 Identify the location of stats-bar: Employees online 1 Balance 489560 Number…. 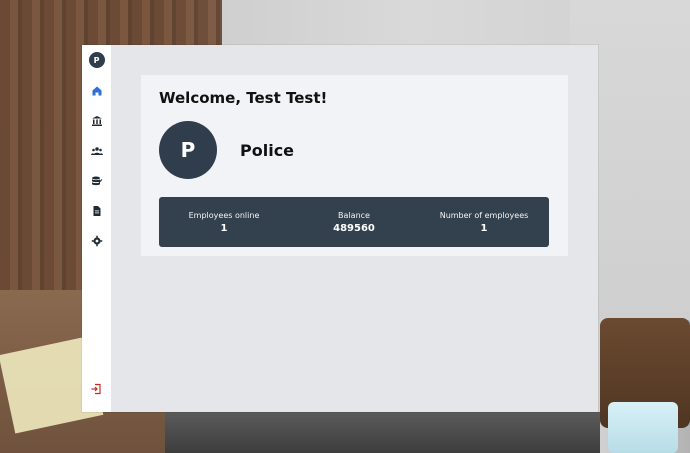
(354, 222).